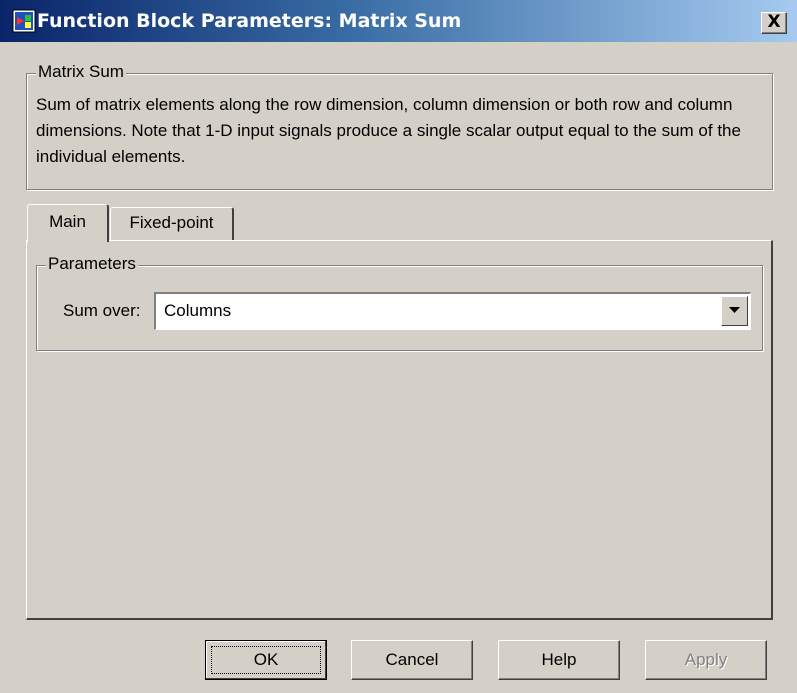  I want to click on window-title: Function Block Parameters: Matrix Sum, so click(249, 21).